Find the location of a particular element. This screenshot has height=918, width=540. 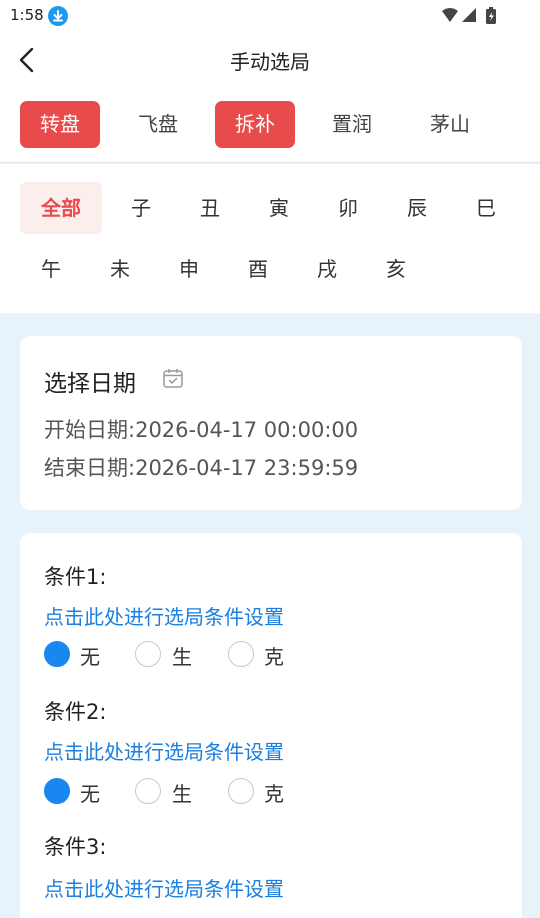

condition-2-radio-sheng is located at coordinates (148, 791).